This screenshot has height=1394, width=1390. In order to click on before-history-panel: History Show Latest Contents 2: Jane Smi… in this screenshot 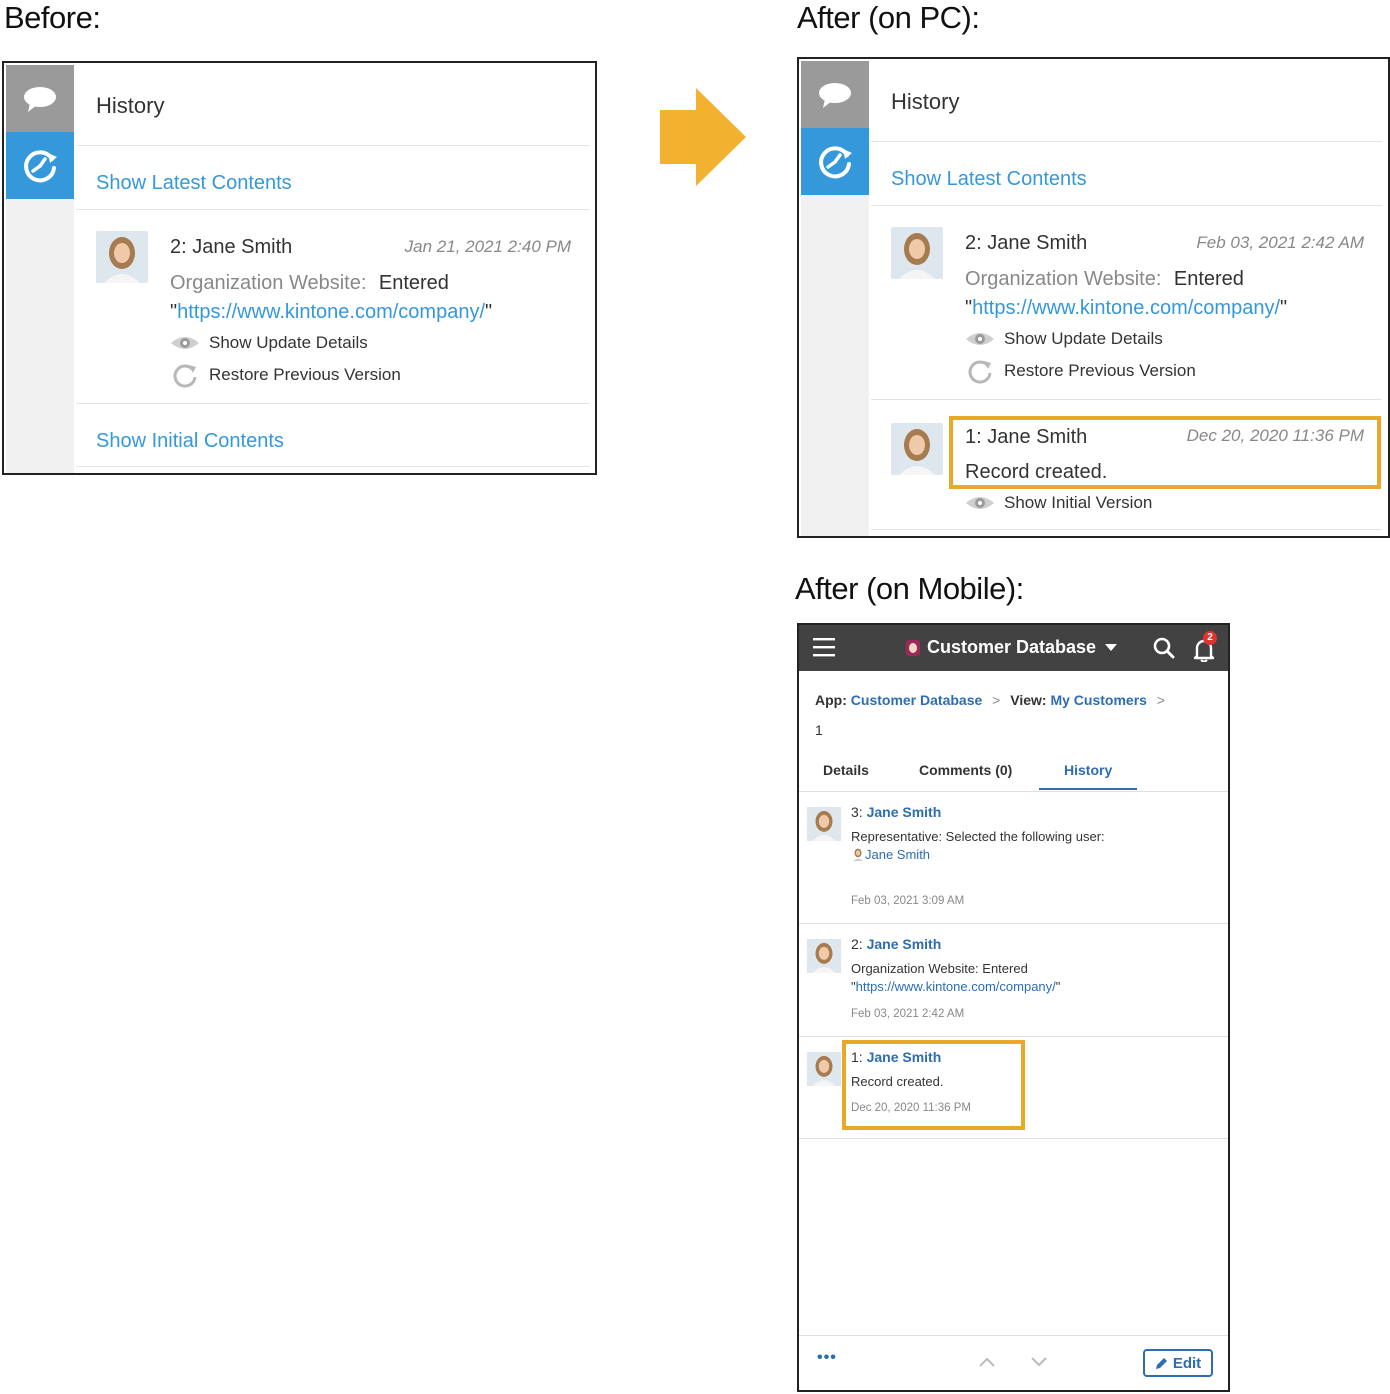, I will do `click(299, 268)`.